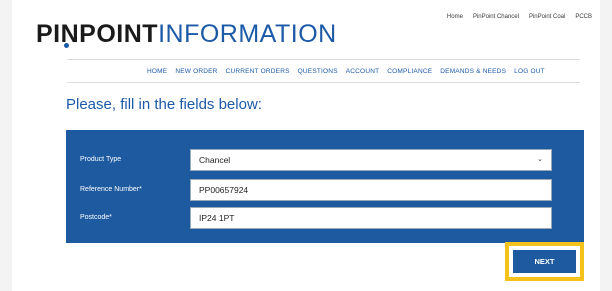 This screenshot has width=612, height=291. What do you see at coordinates (371, 218) in the screenshot?
I see `postcode-input: IP24 1PT` at bounding box center [371, 218].